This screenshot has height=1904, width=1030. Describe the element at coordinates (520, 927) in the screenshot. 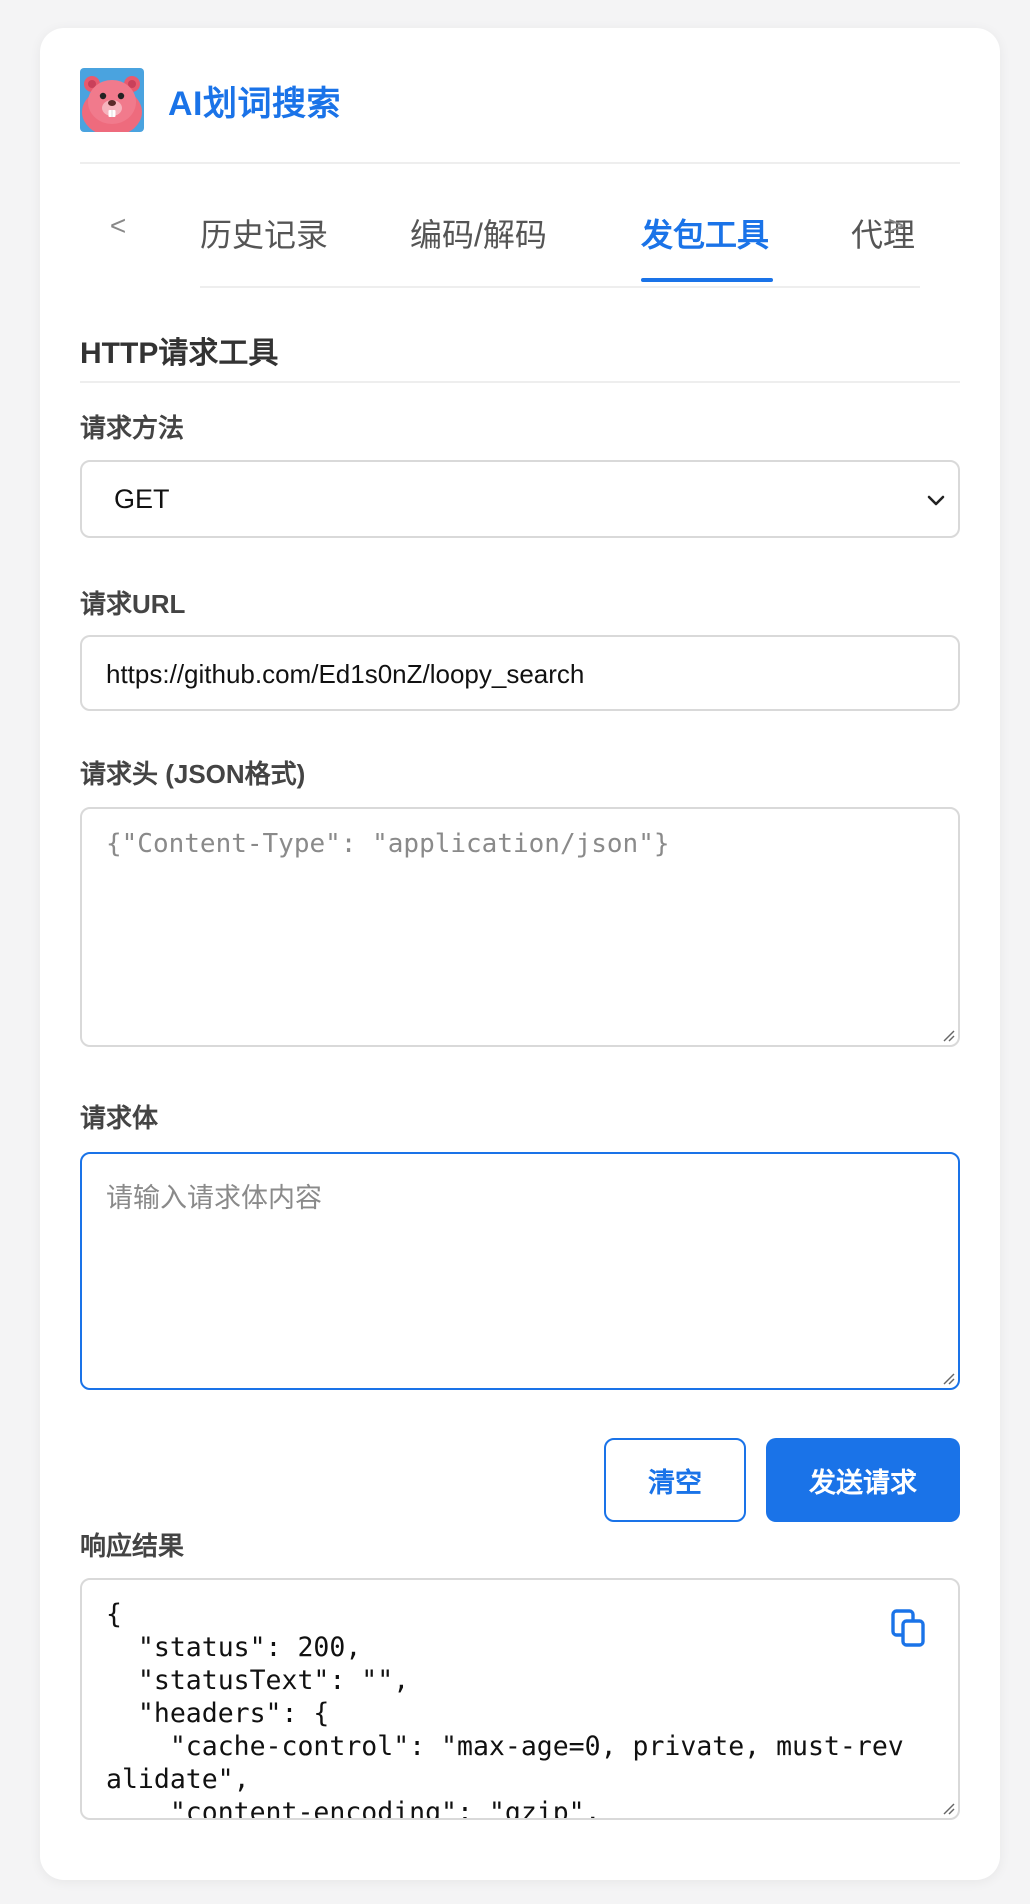

I see `headers-textarea: {"Content-Type": "application/json"}` at that location.